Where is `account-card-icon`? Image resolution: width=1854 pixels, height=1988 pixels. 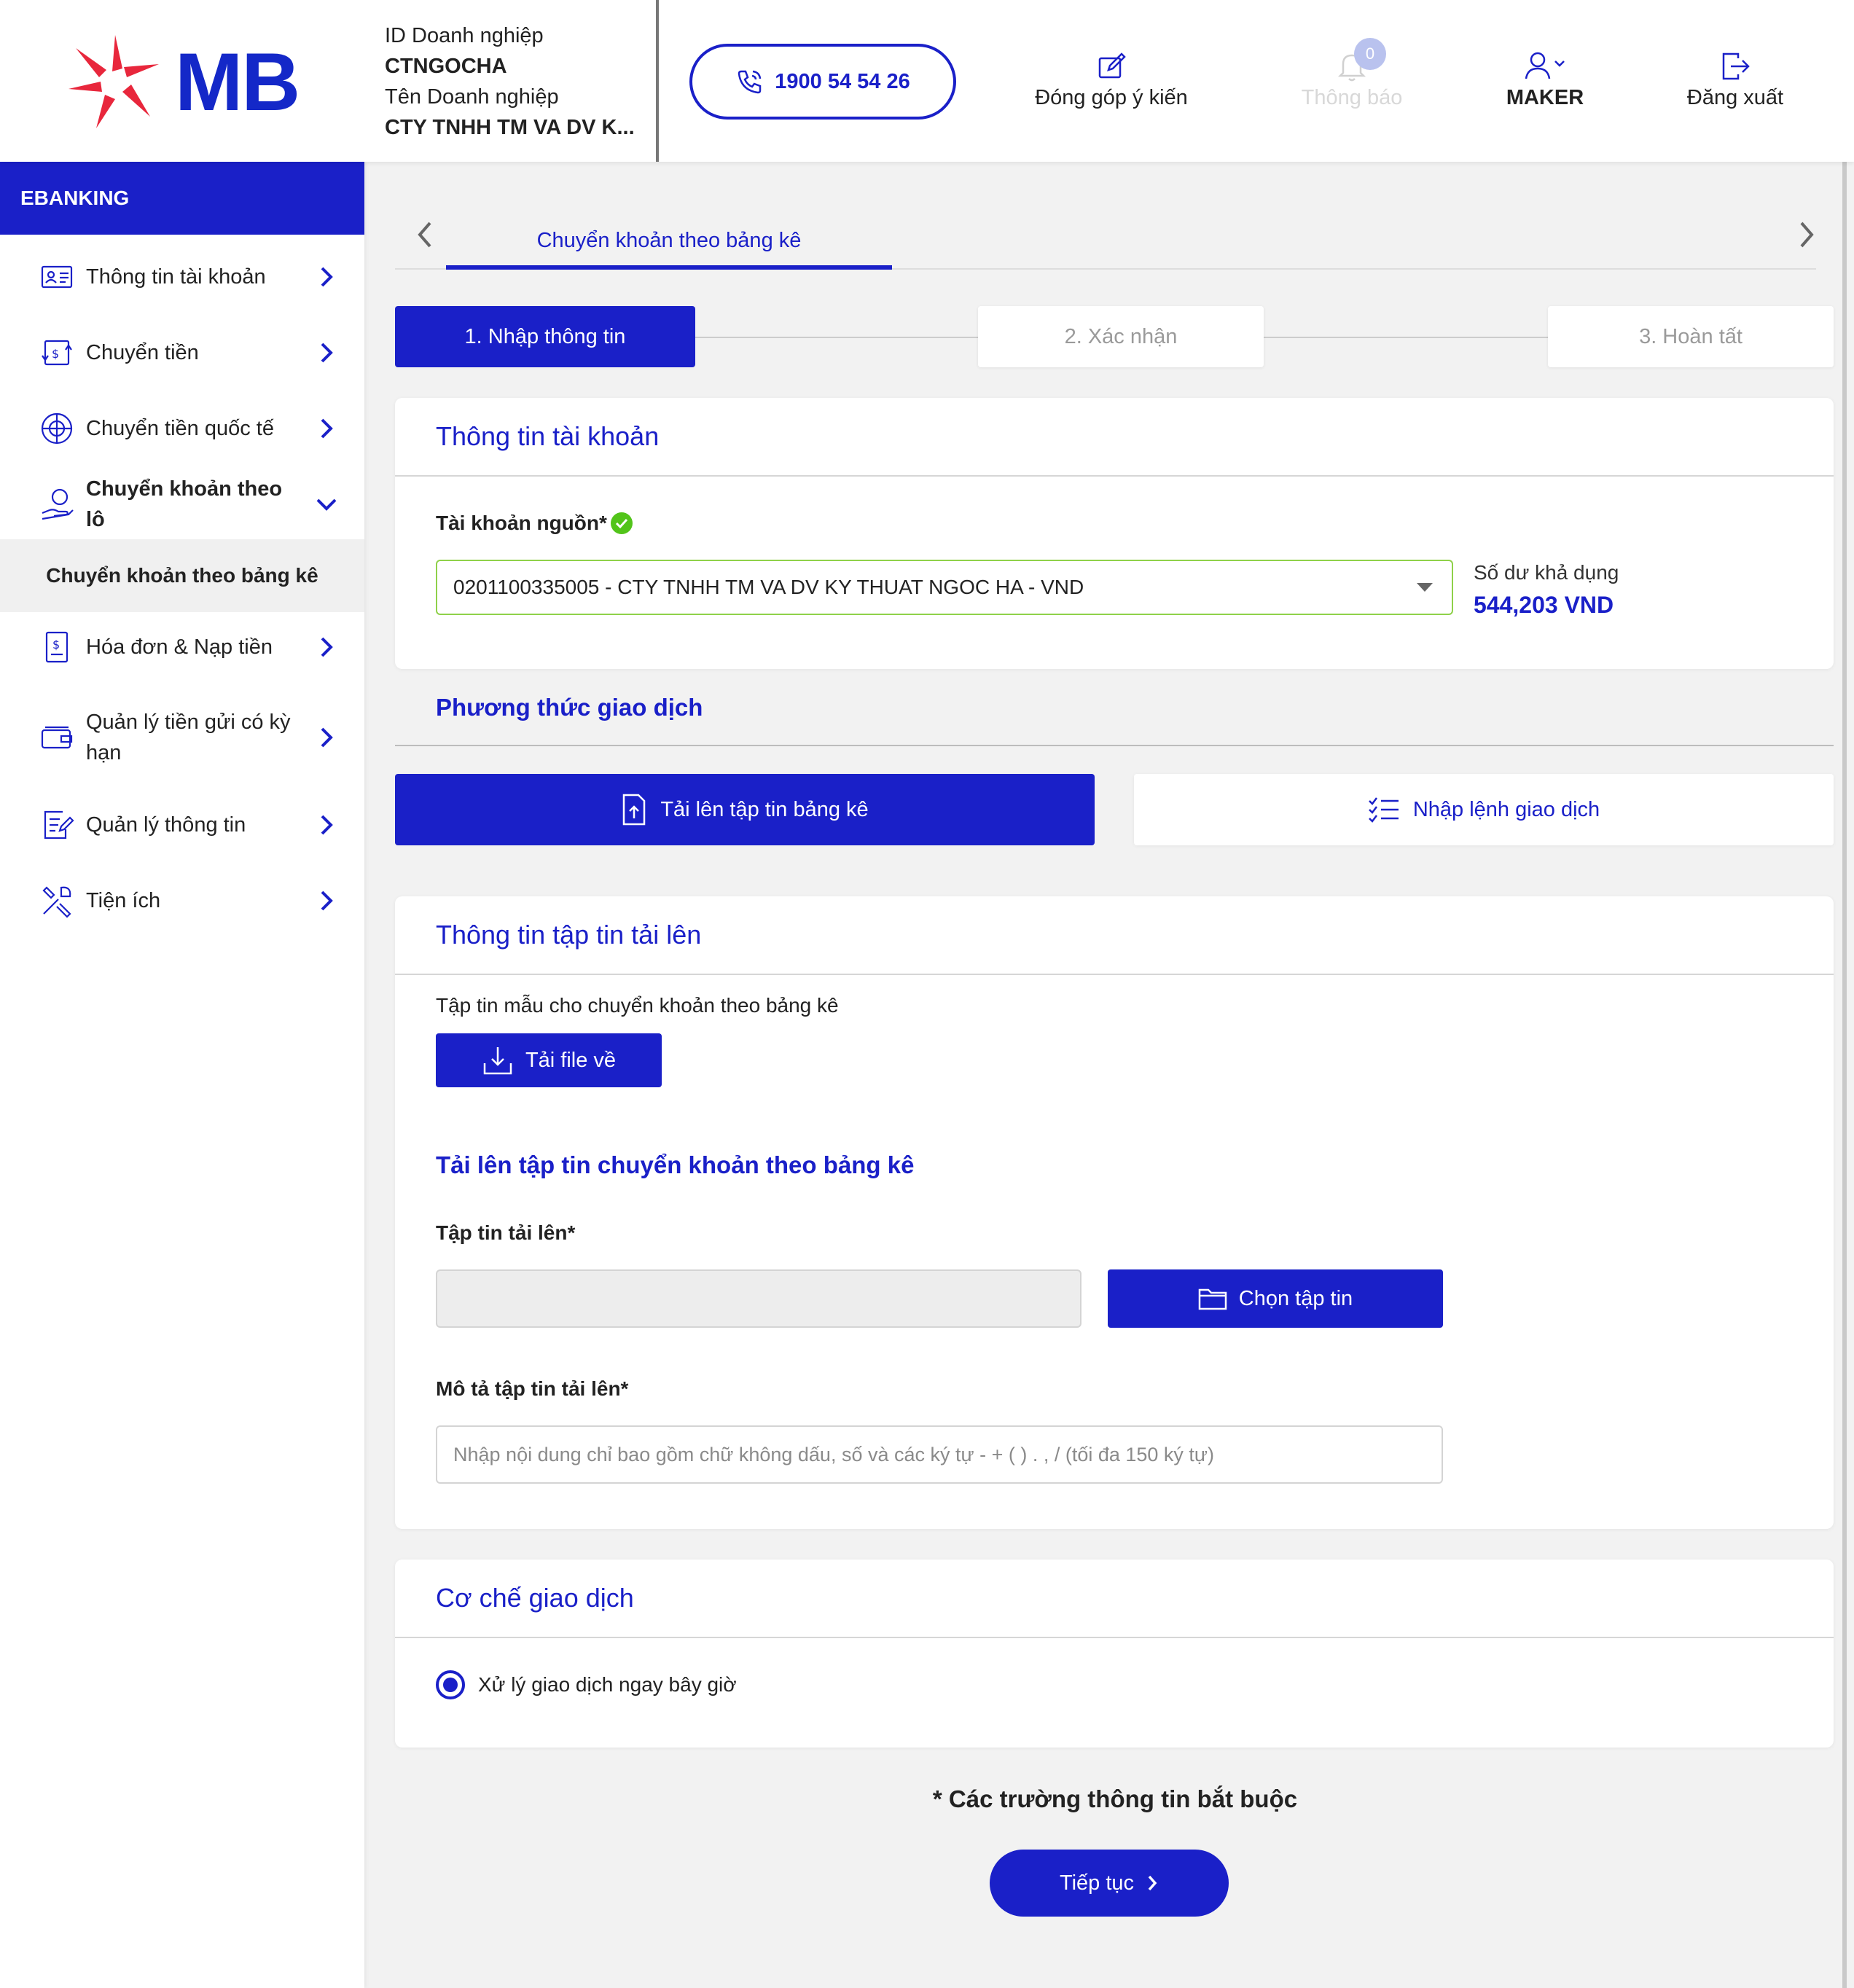 account-card-icon is located at coordinates (57, 277).